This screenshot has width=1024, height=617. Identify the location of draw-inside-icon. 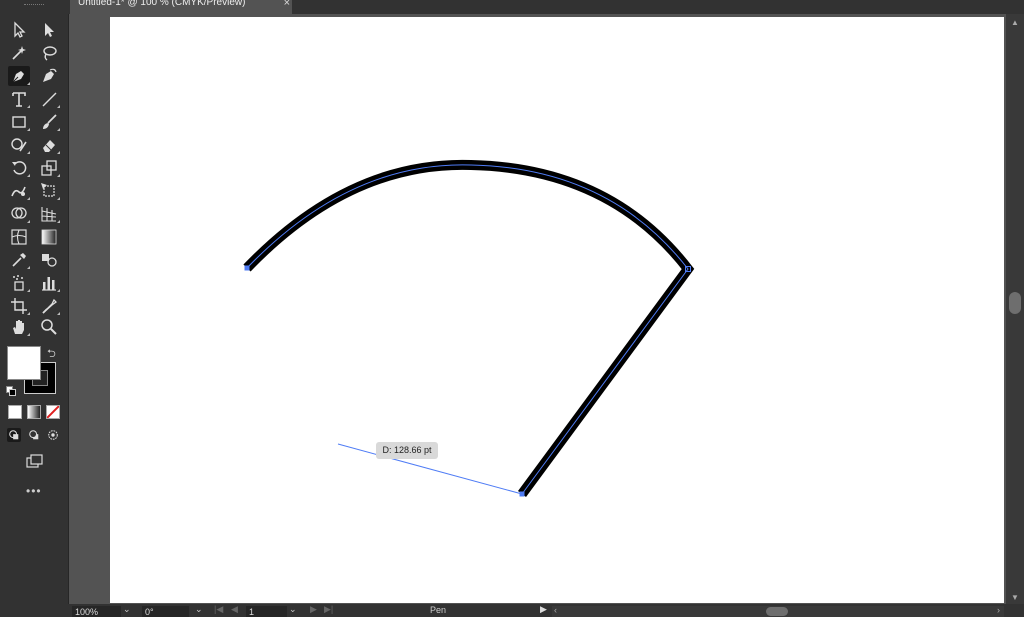
(53, 435).